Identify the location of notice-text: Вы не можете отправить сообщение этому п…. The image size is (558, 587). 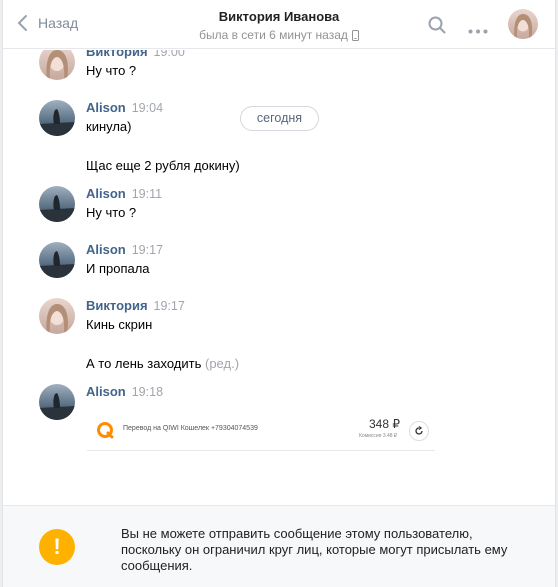
(314, 549).